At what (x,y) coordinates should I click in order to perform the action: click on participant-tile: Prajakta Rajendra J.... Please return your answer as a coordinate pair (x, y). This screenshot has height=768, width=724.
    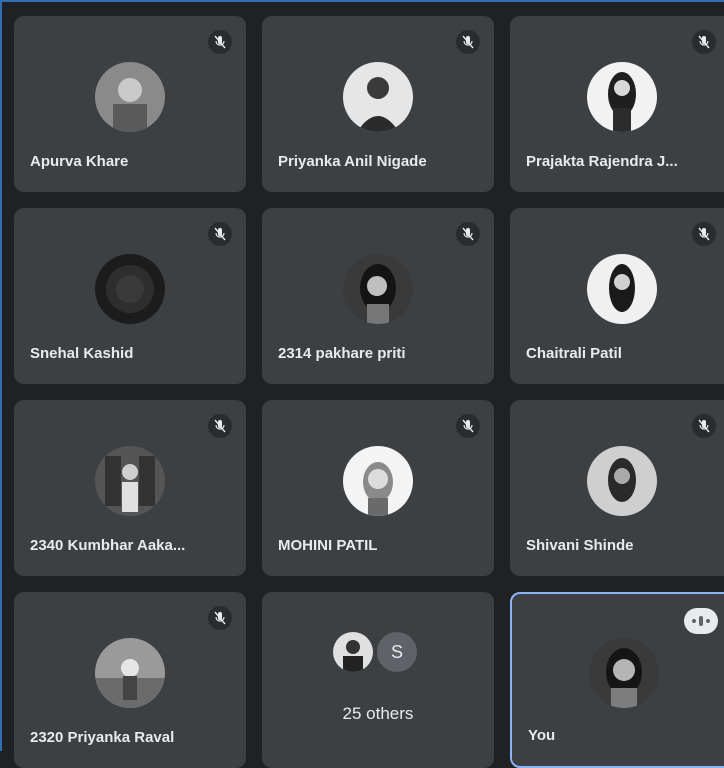
    Looking at the image, I should click on (617, 104).